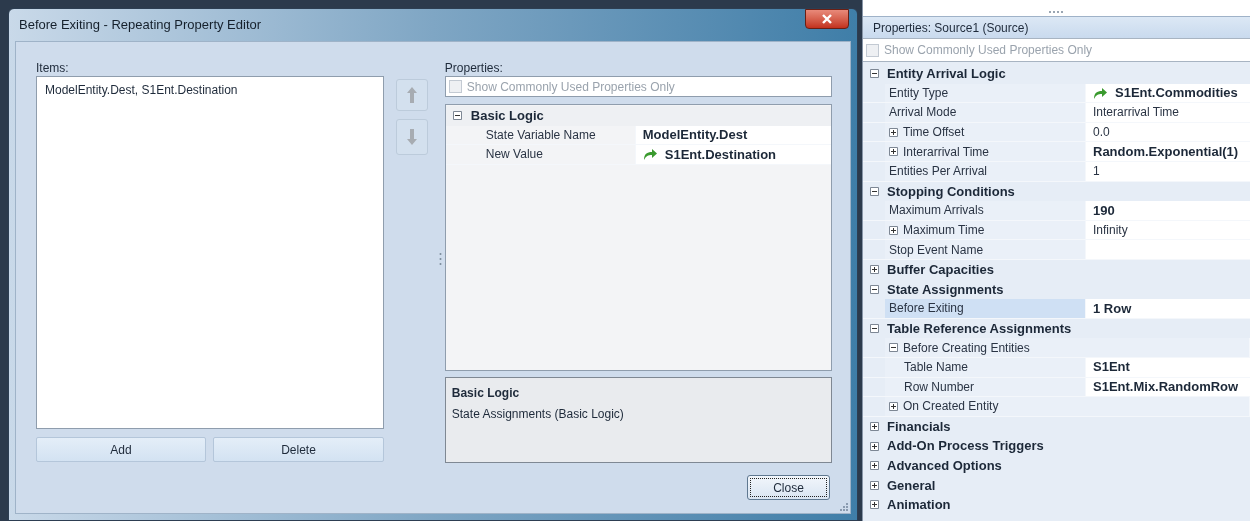  What do you see at coordinates (910, 485) in the screenshot?
I see `category-header: General` at bounding box center [910, 485].